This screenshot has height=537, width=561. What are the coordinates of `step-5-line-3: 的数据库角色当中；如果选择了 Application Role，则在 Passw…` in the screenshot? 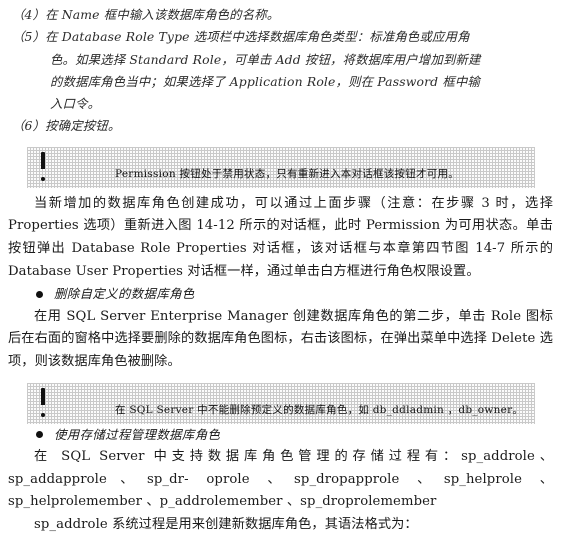 It's located at (265, 81).